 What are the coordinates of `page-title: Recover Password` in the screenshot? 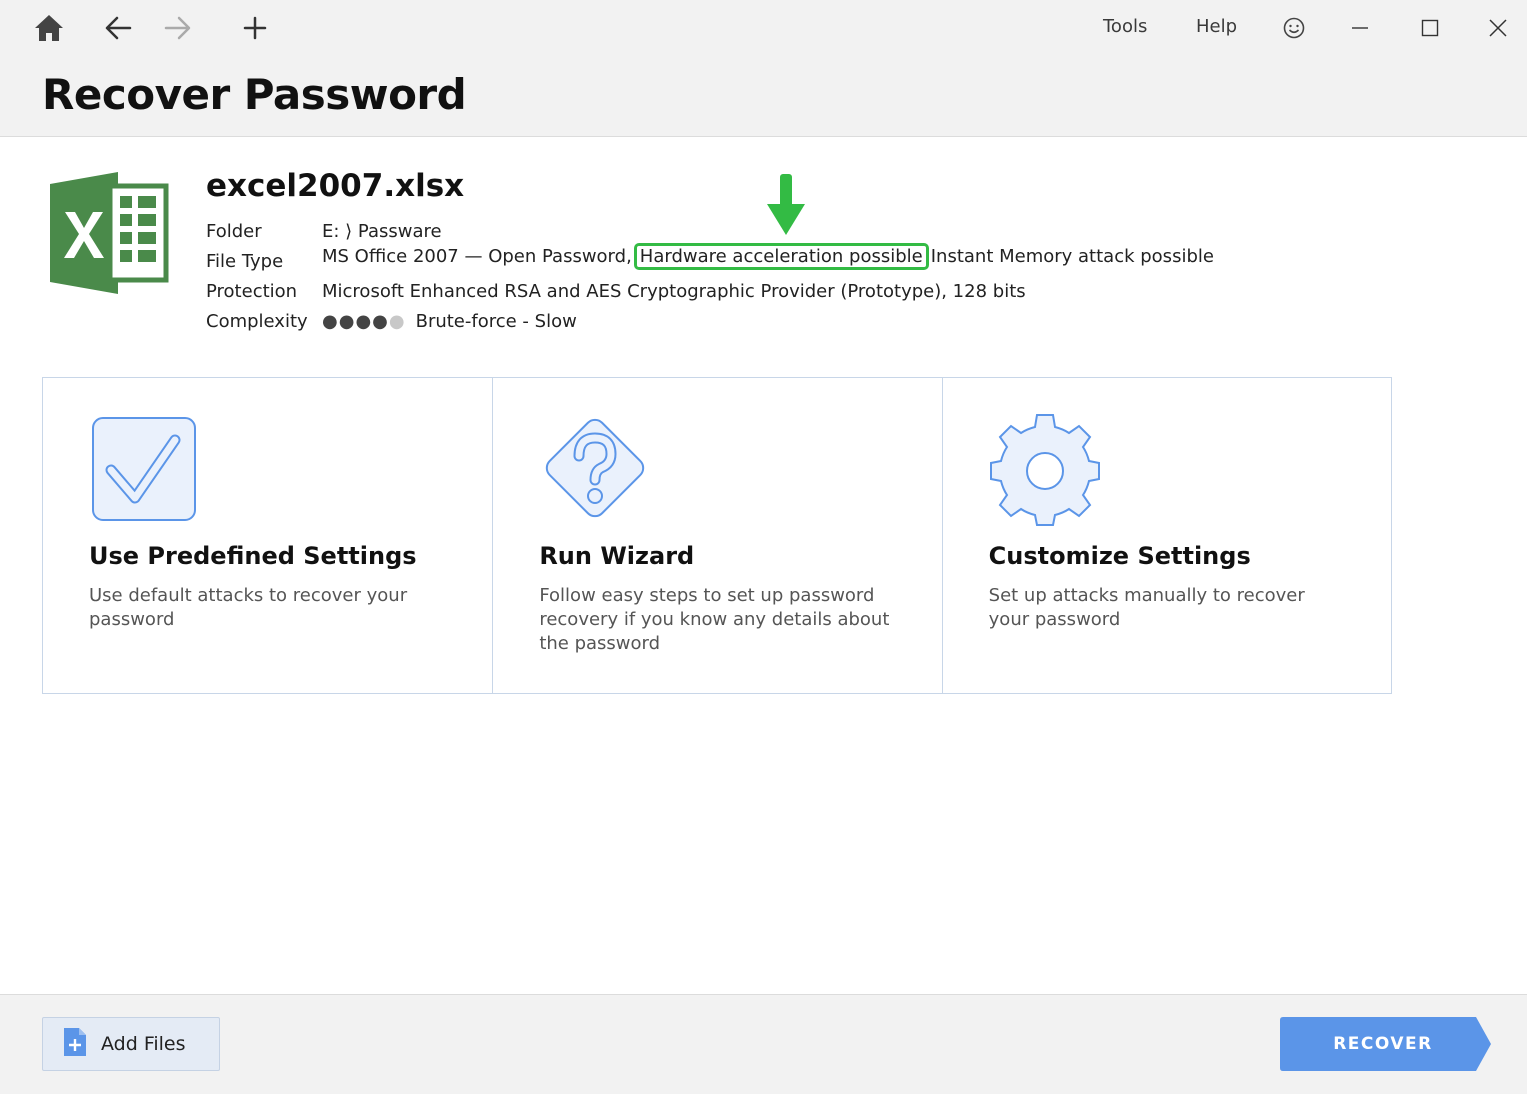 It's located at (254, 94).